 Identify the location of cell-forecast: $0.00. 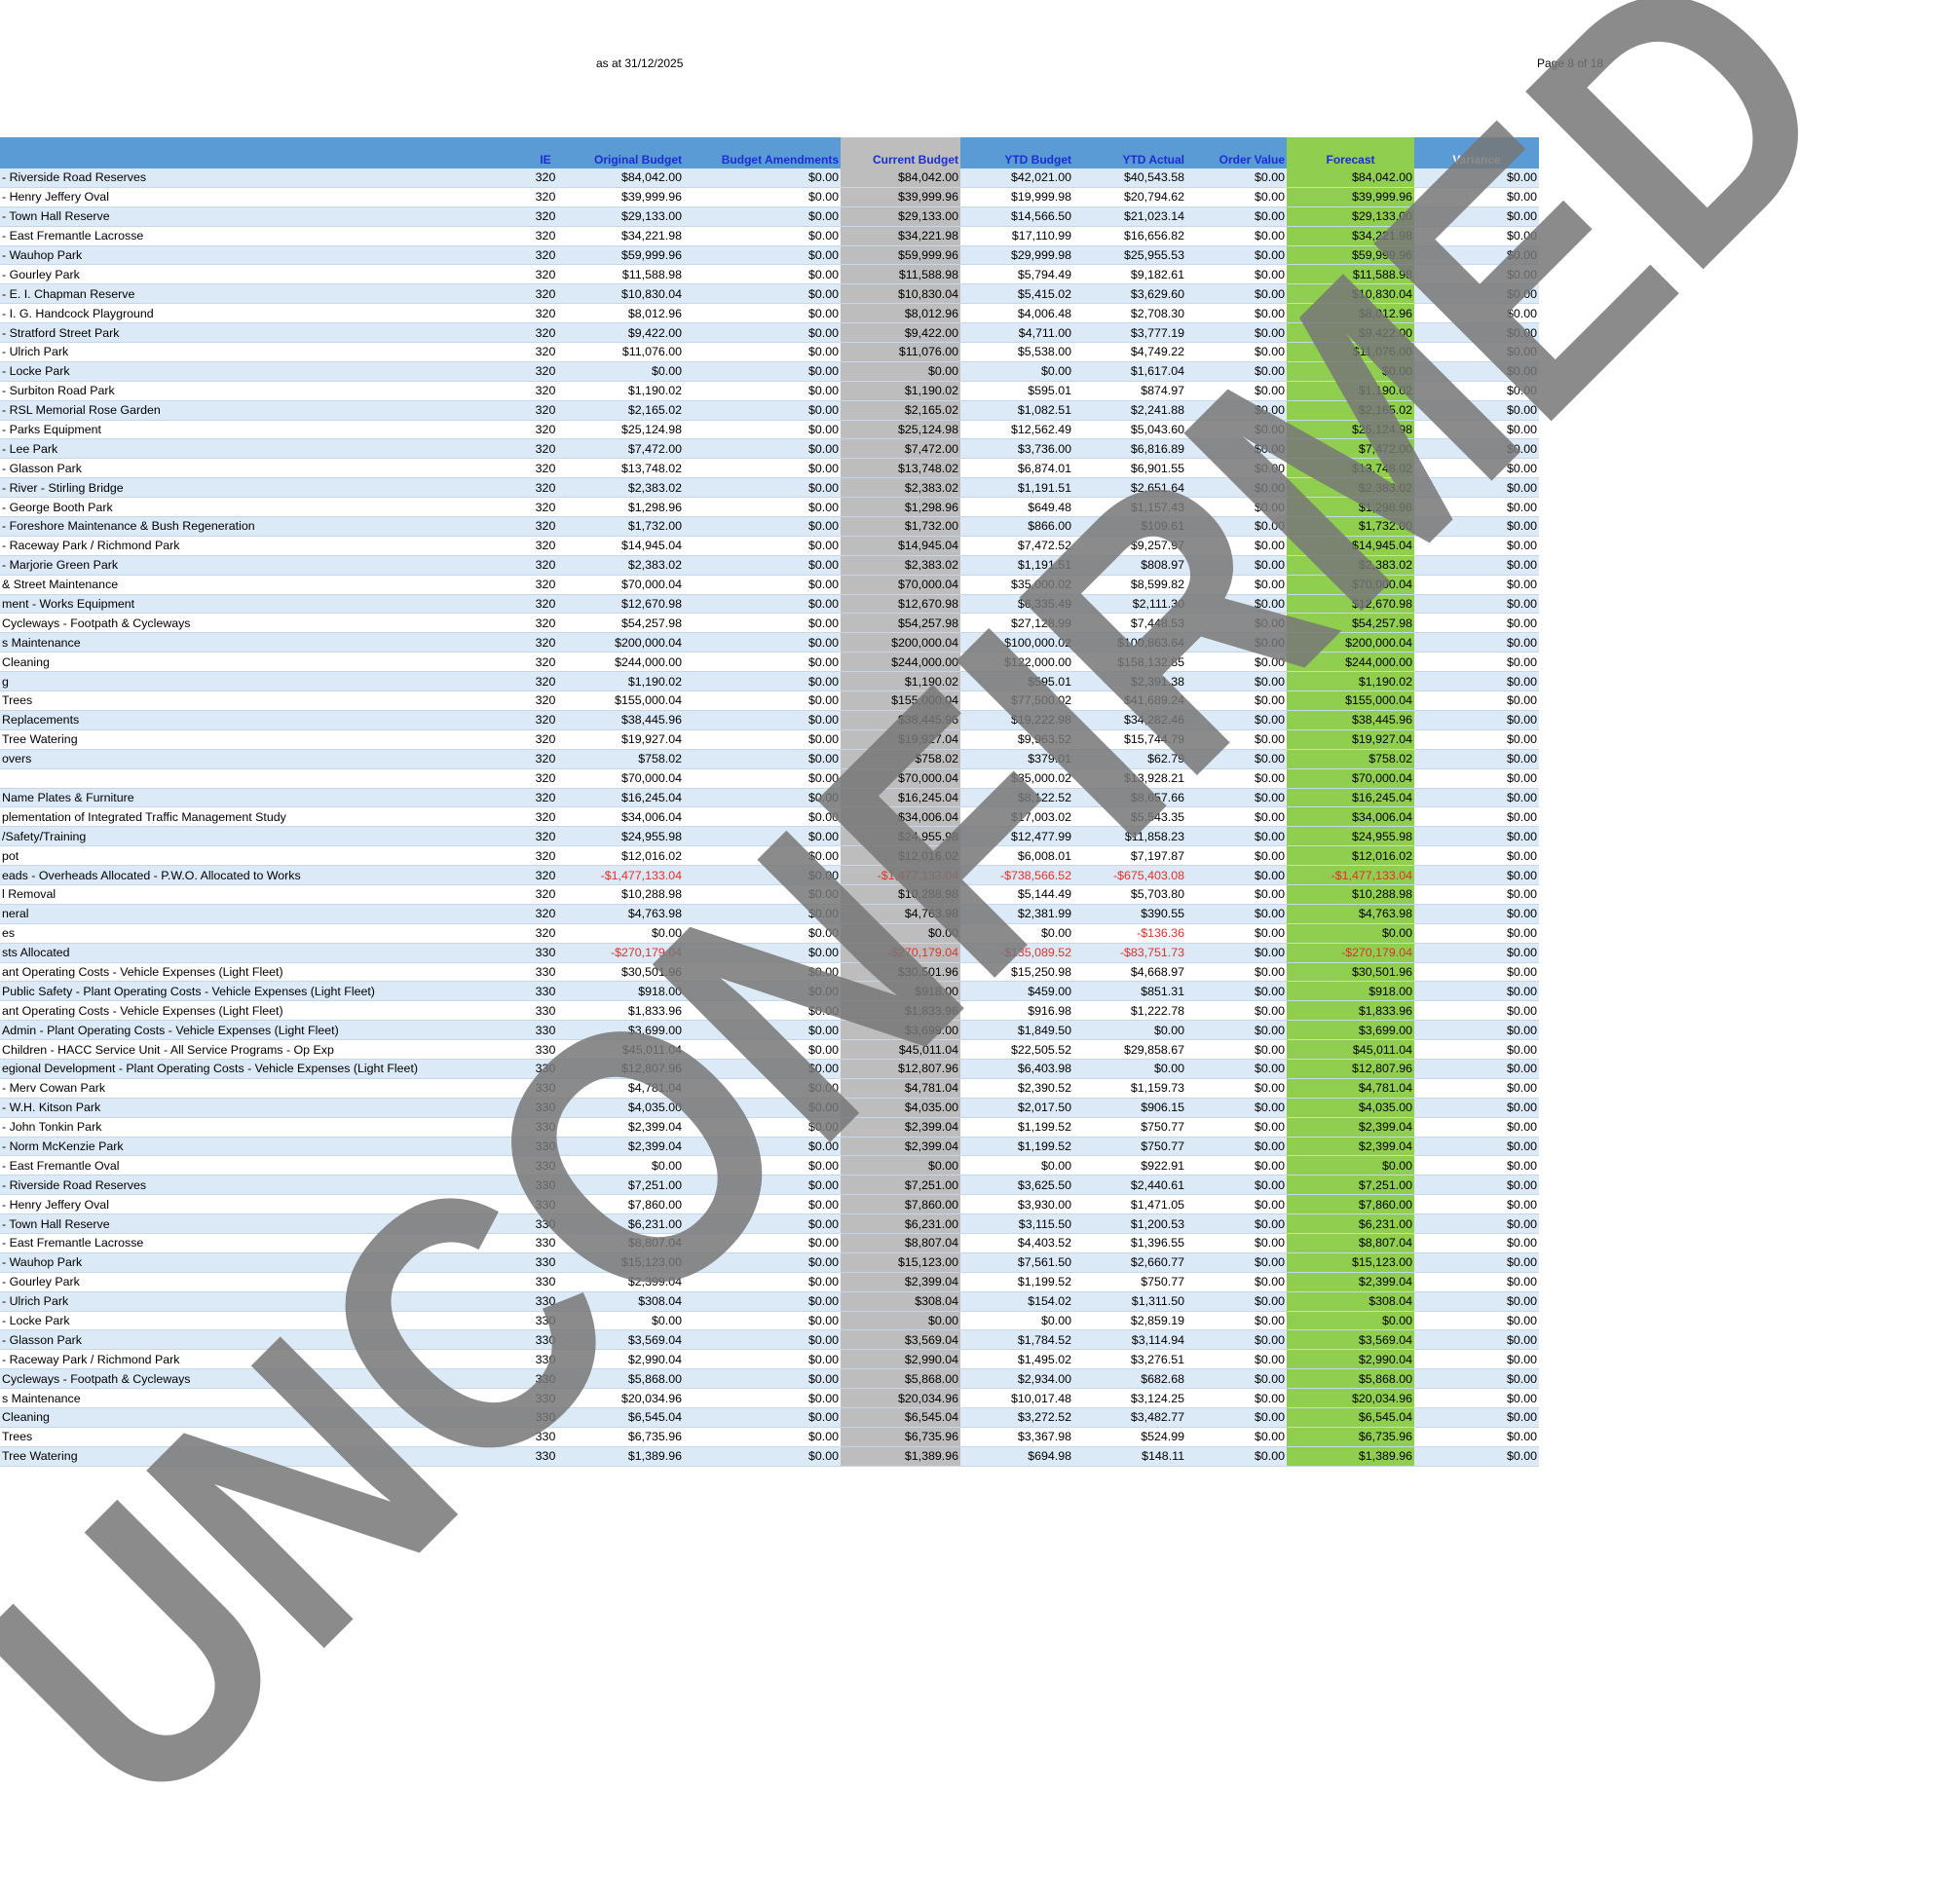
(1350, 933).